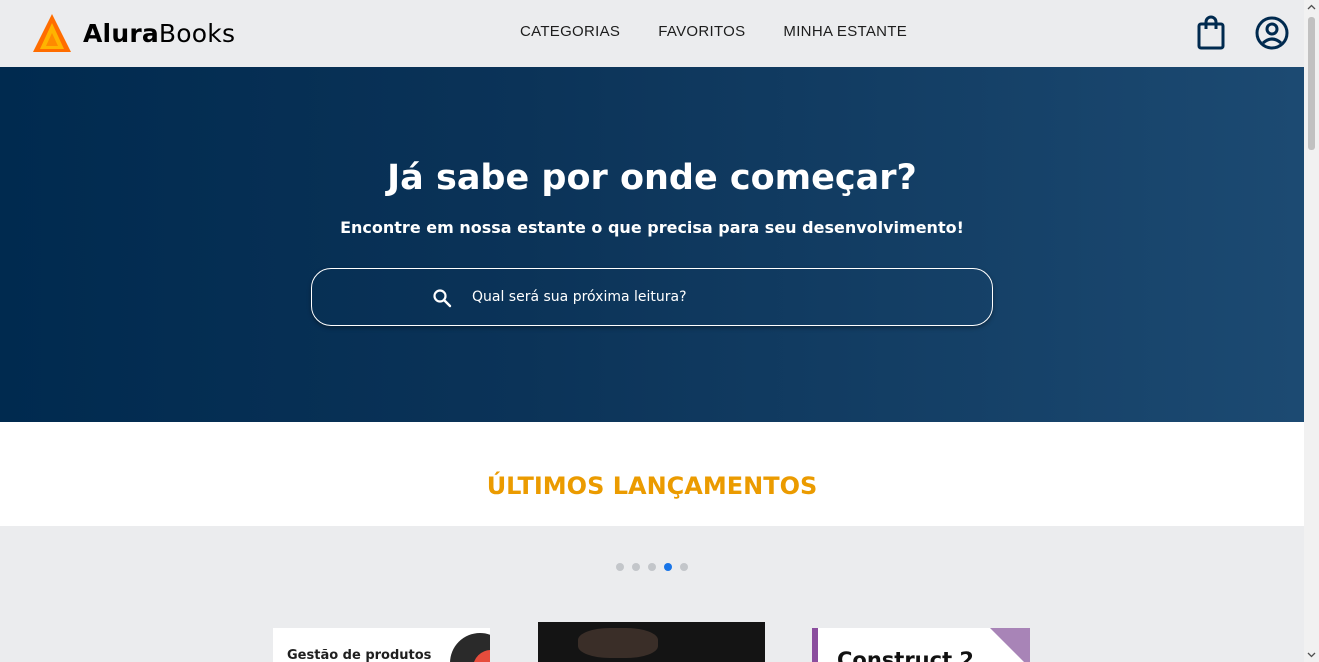 This screenshot has width=1319, height=662. Describe the element at coordinates (570, 31) in the screenshot. I see `nav-categorias: CATEGORIAS` at that location.